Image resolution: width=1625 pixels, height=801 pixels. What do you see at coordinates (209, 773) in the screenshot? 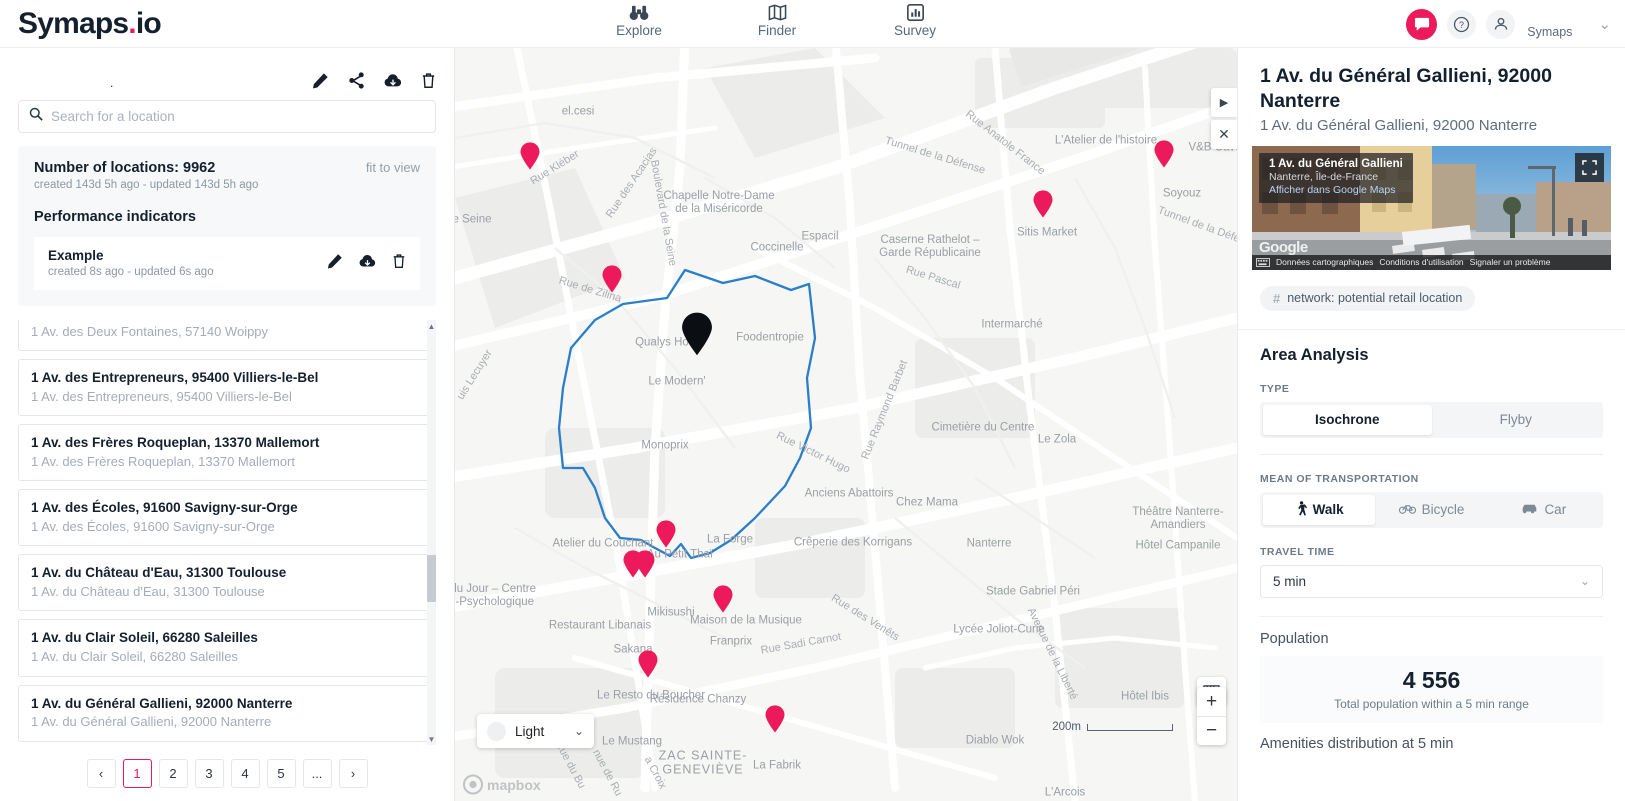
I see `pagination-page-3: 3` at bounding box center [209, 773].